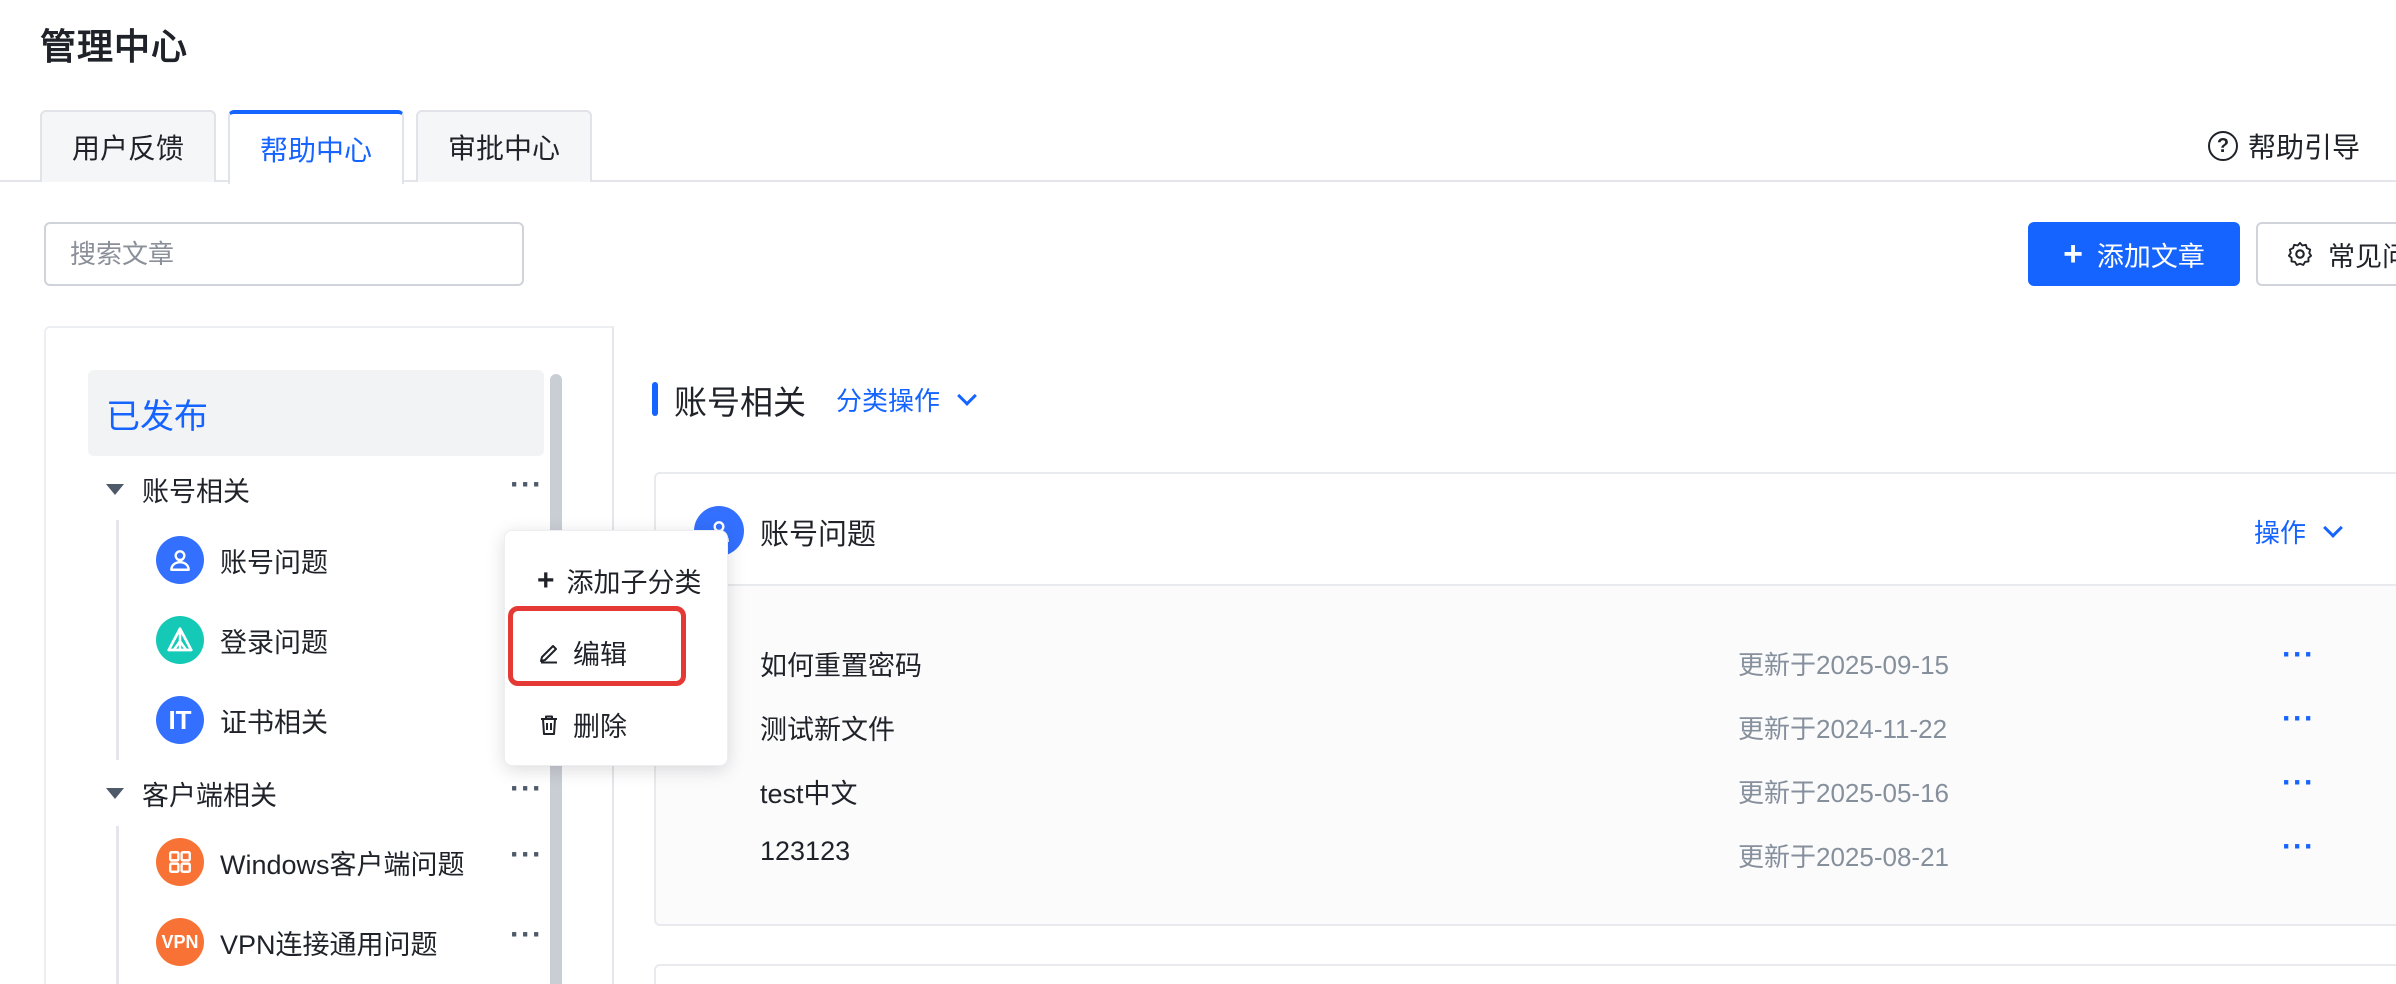 Image resolution: width=2396 pixels, height=984 pixels. Describe the element at coordinates (316, 413) in the screenshot. I see `published-section: 已发布` at that location.